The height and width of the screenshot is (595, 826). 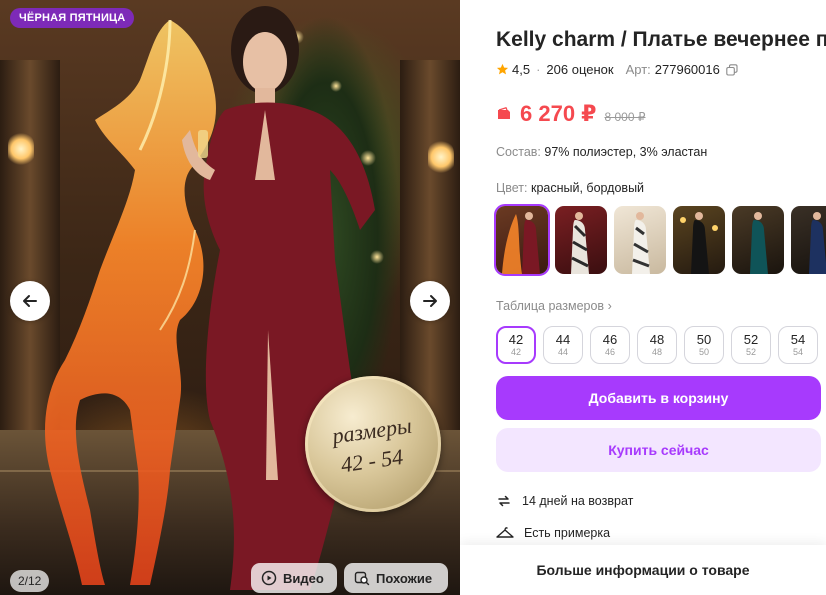 I want to click on arrow-right-icon, so click(x=430, y=301).